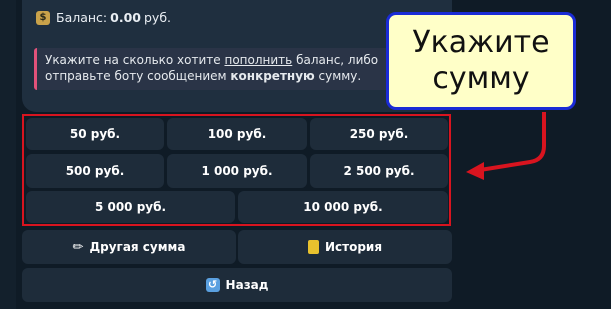 Image resolution: width=611 pixels, height=309 pixels. Describe the element at coordinates (247, 285) in the screenshot. I see `back-label: Назад` at that location.